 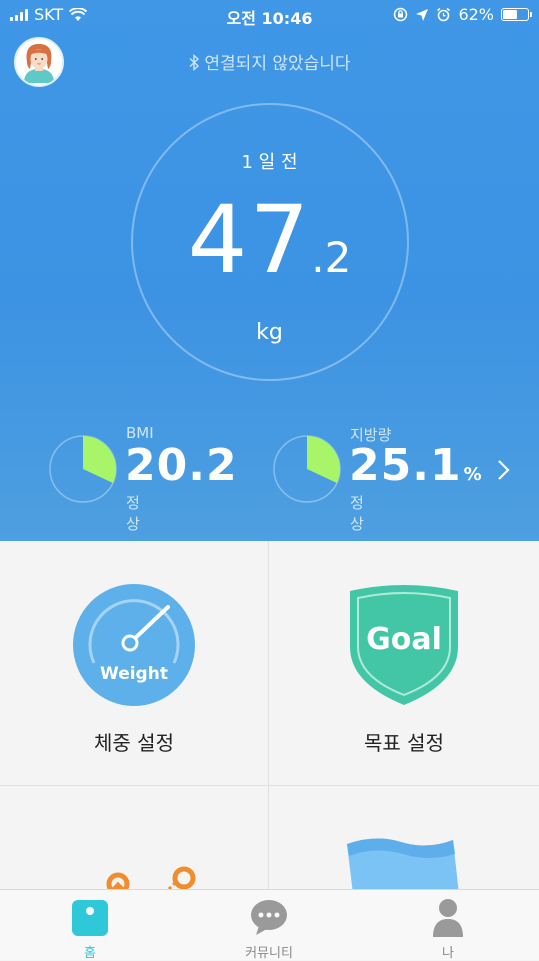 I want to click on weight-gauge-icon: Weight, so click(x=134, y=645).